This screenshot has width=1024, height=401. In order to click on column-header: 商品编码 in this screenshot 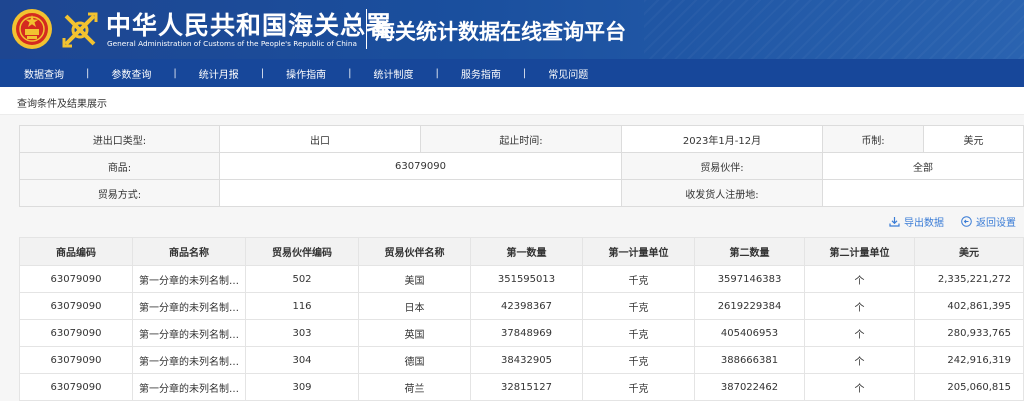, I will do `click(76, 251)`.